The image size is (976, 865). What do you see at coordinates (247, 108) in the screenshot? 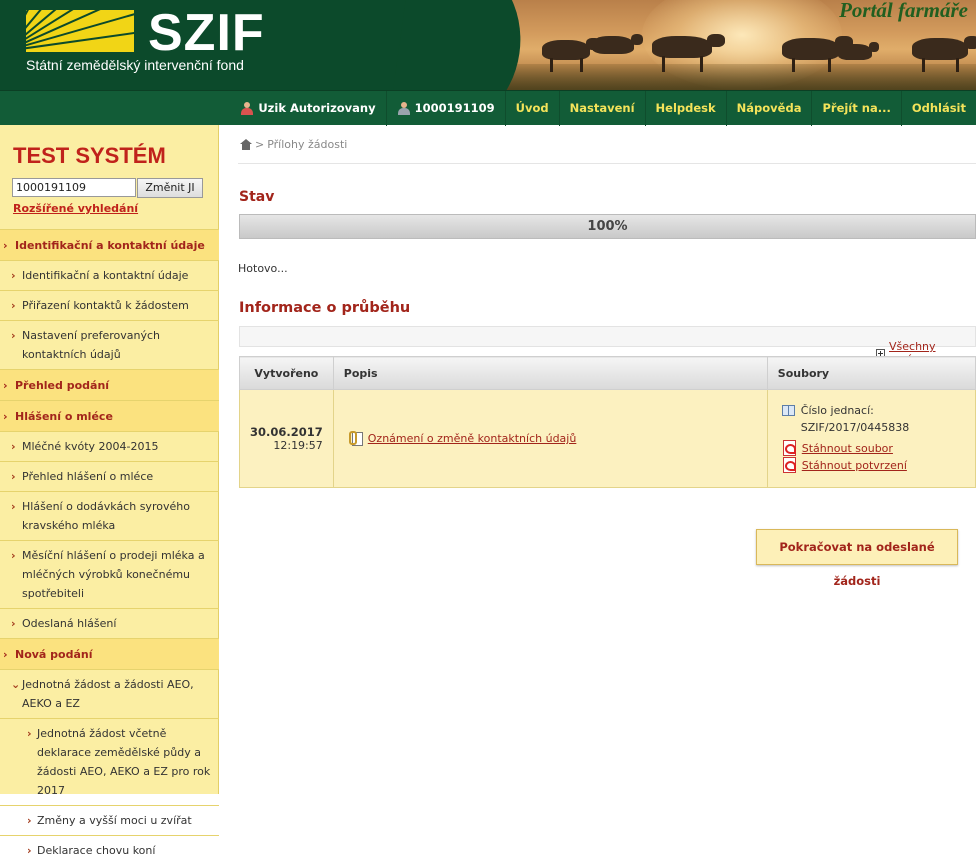
I see `user-icon` at bounding box center [247, 108].